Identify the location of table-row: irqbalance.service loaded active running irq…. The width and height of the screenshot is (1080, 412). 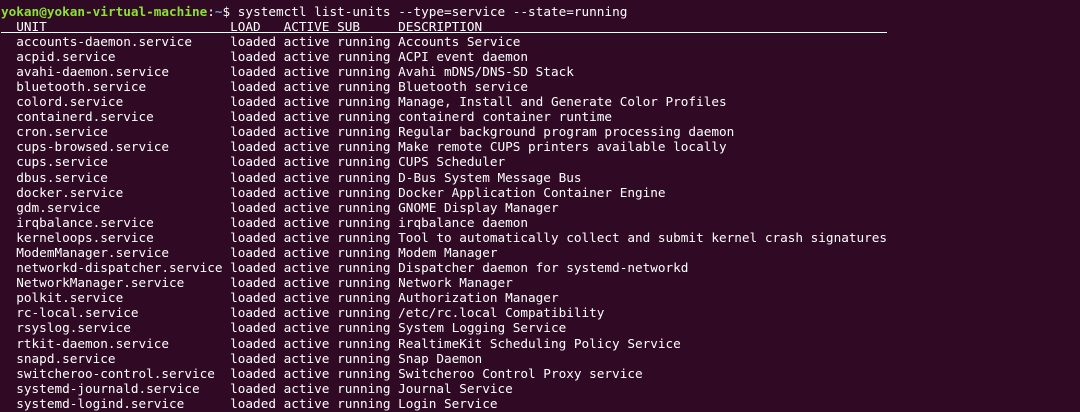
(540, 222).